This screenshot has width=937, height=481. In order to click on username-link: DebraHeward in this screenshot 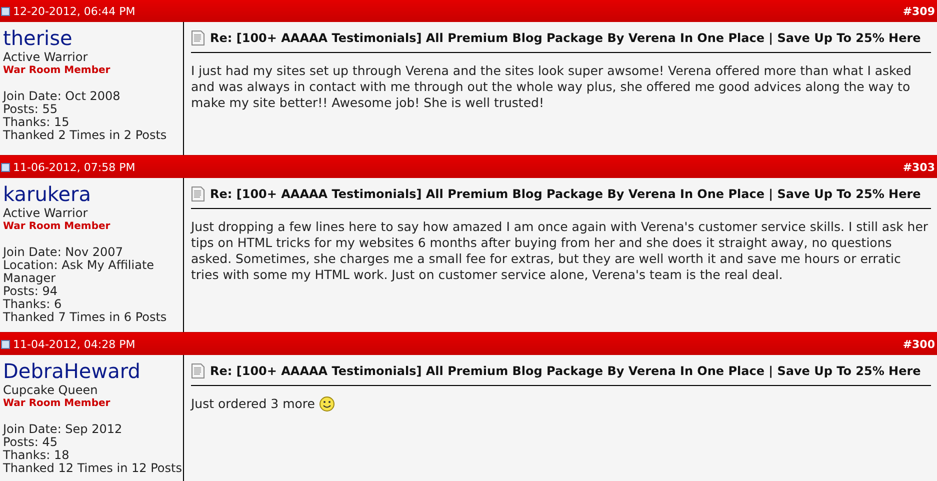, I will do `click(93, 371)`.